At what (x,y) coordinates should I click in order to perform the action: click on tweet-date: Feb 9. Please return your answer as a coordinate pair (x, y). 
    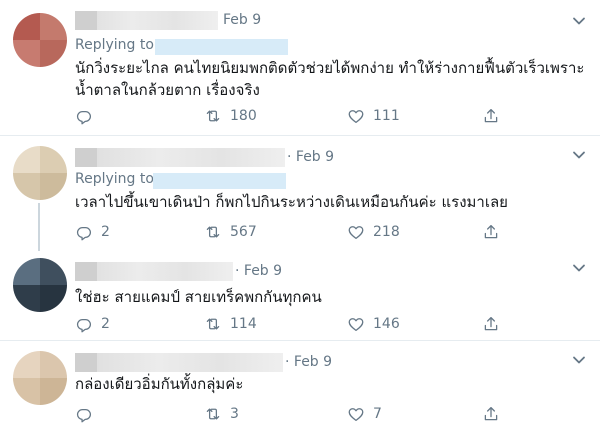
    Looking at the image, I should click on (242, 20).